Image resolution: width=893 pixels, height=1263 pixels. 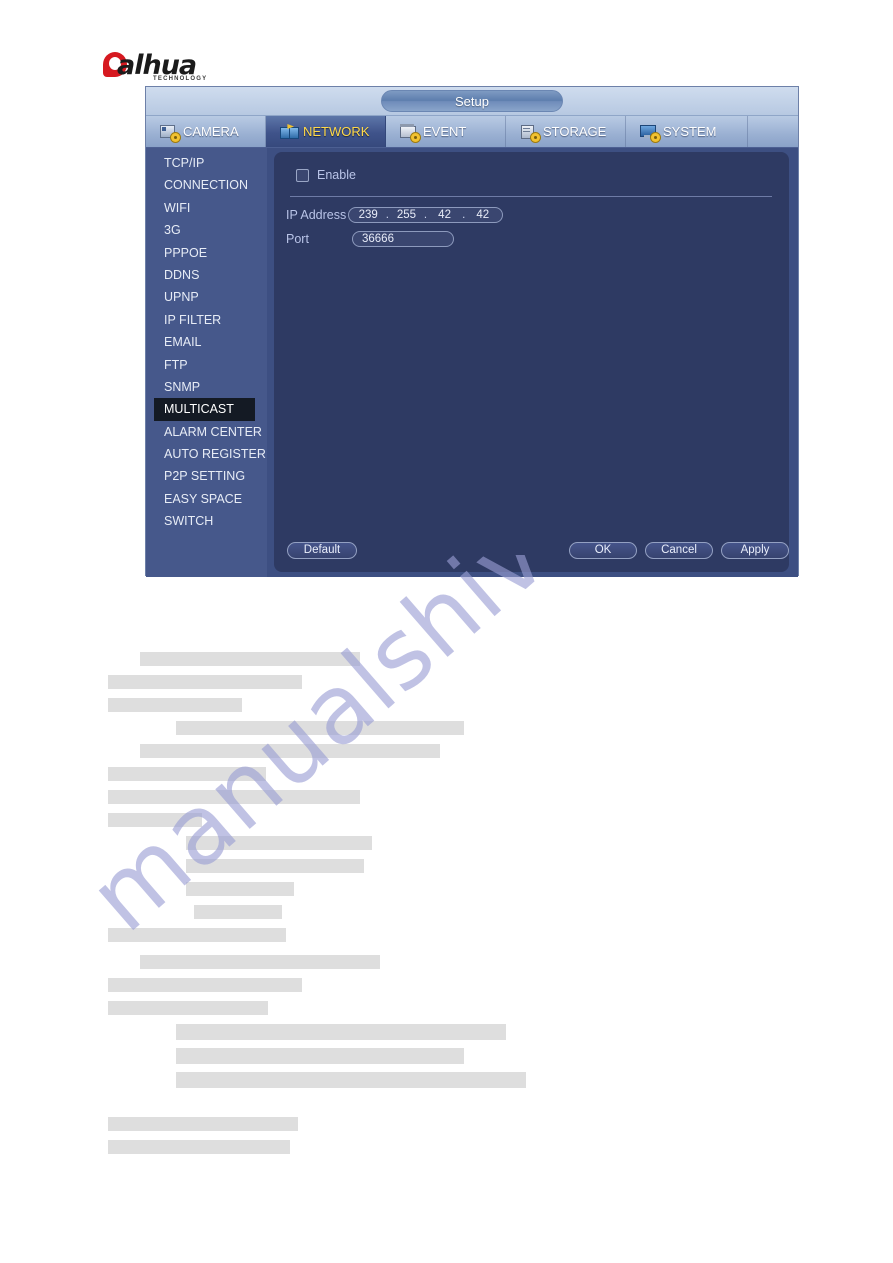 I want to click on sidebar-item-email: EMAIL, so click(x=206, y=342).